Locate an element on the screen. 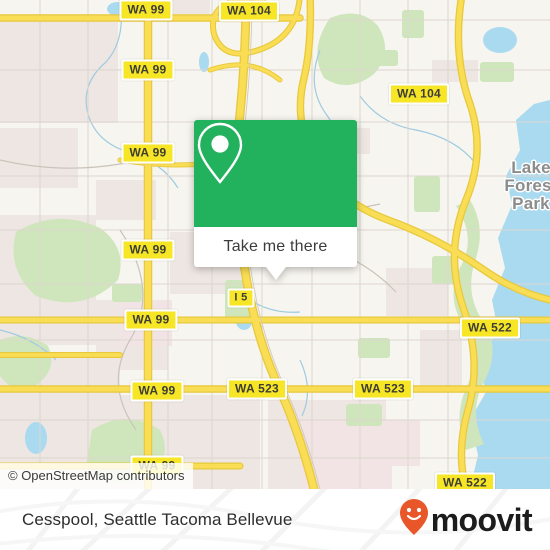  take-me-there-button: Take me there is located at coordinates (275, 247).